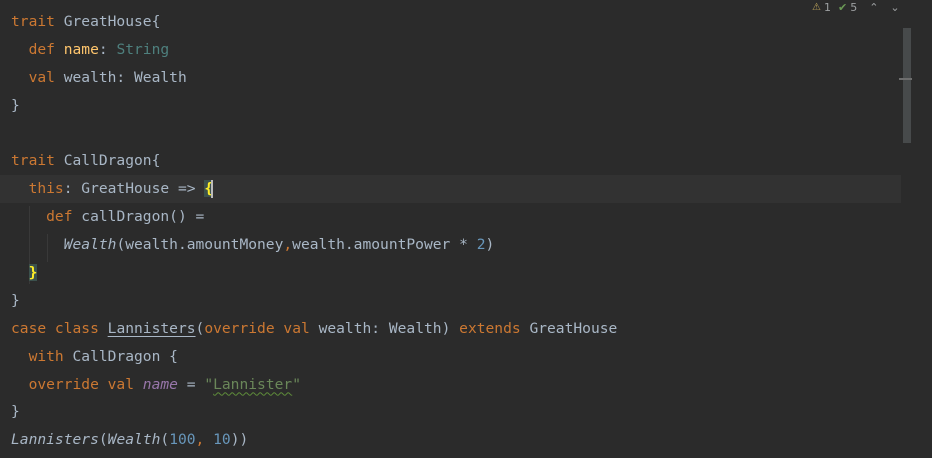  What do you see at coordinates (456, 161) in the screenshot?
I see `code-line: trait CallDragon{` at bounding box center [456, 161].